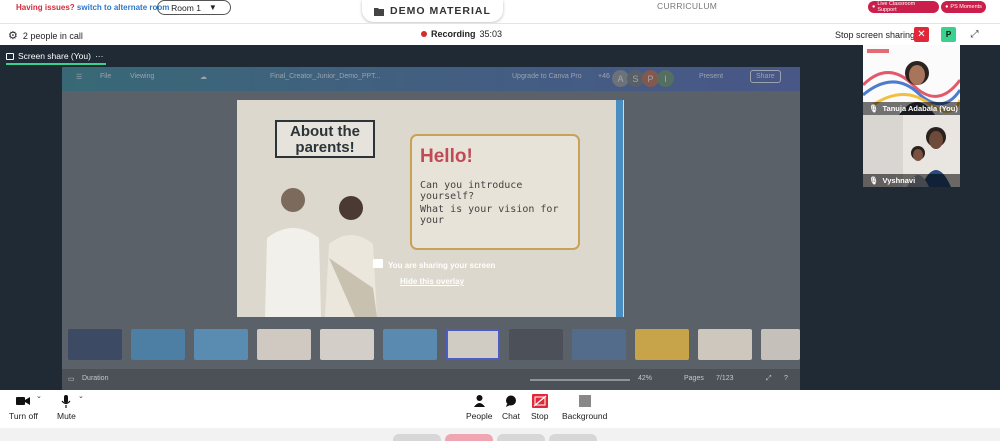 The height and width of the screenshot is (441, 1000). Describe the element at coordinates (446, 156) in the screenshot. I see `slide-hello: Hello!` at that location.